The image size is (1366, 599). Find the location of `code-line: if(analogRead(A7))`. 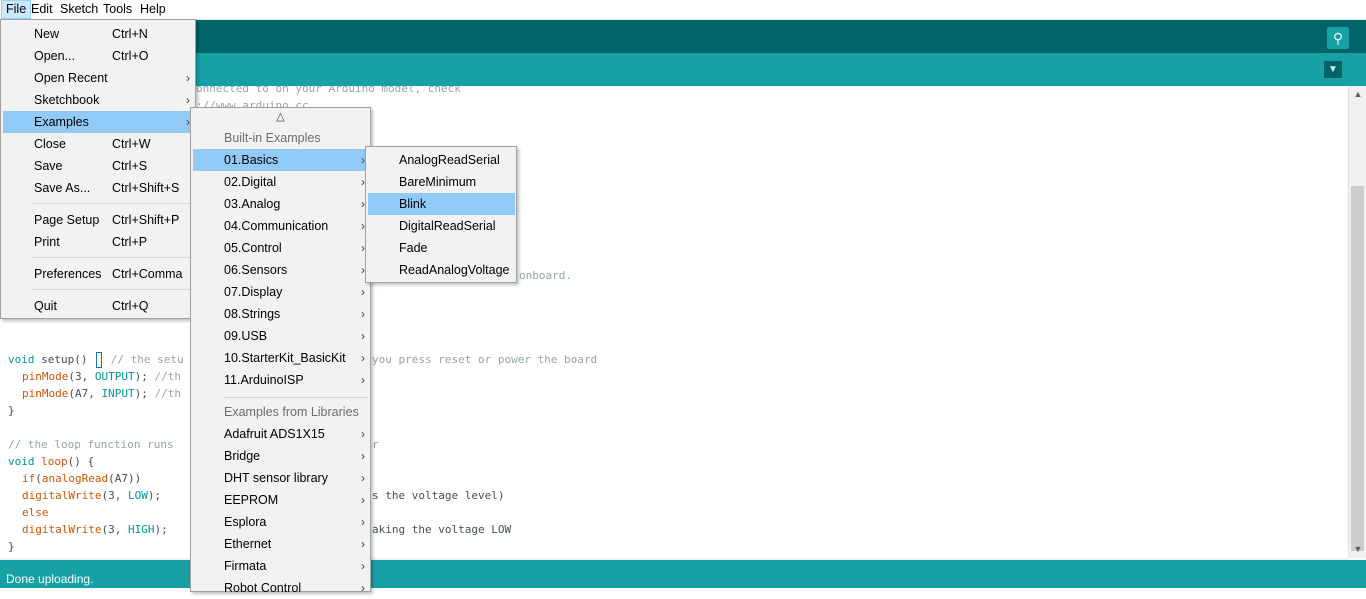

code-line: if(analogRead(A7)) is located at coordinates (82, 478).